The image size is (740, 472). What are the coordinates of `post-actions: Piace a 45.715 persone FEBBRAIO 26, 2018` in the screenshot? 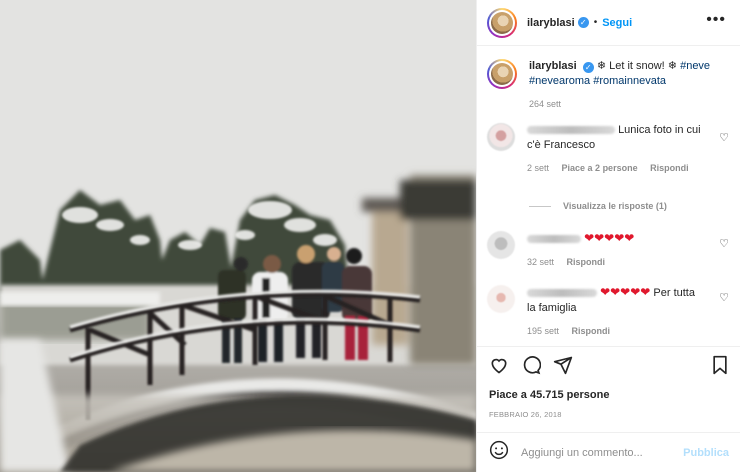 It's located at (608, 389).